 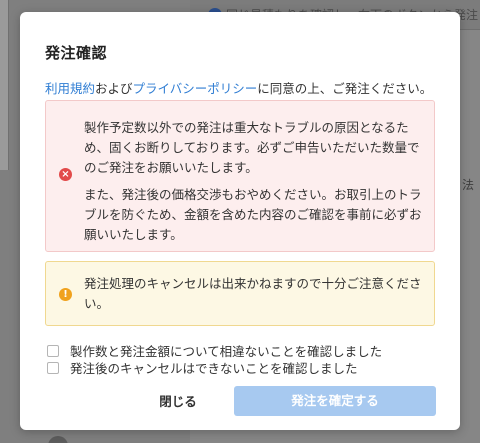 I want to click on warning-alert: ! 発注処理のキャンセルは出来かねますので十分ご注意ください。, so click(x=240, y=293).